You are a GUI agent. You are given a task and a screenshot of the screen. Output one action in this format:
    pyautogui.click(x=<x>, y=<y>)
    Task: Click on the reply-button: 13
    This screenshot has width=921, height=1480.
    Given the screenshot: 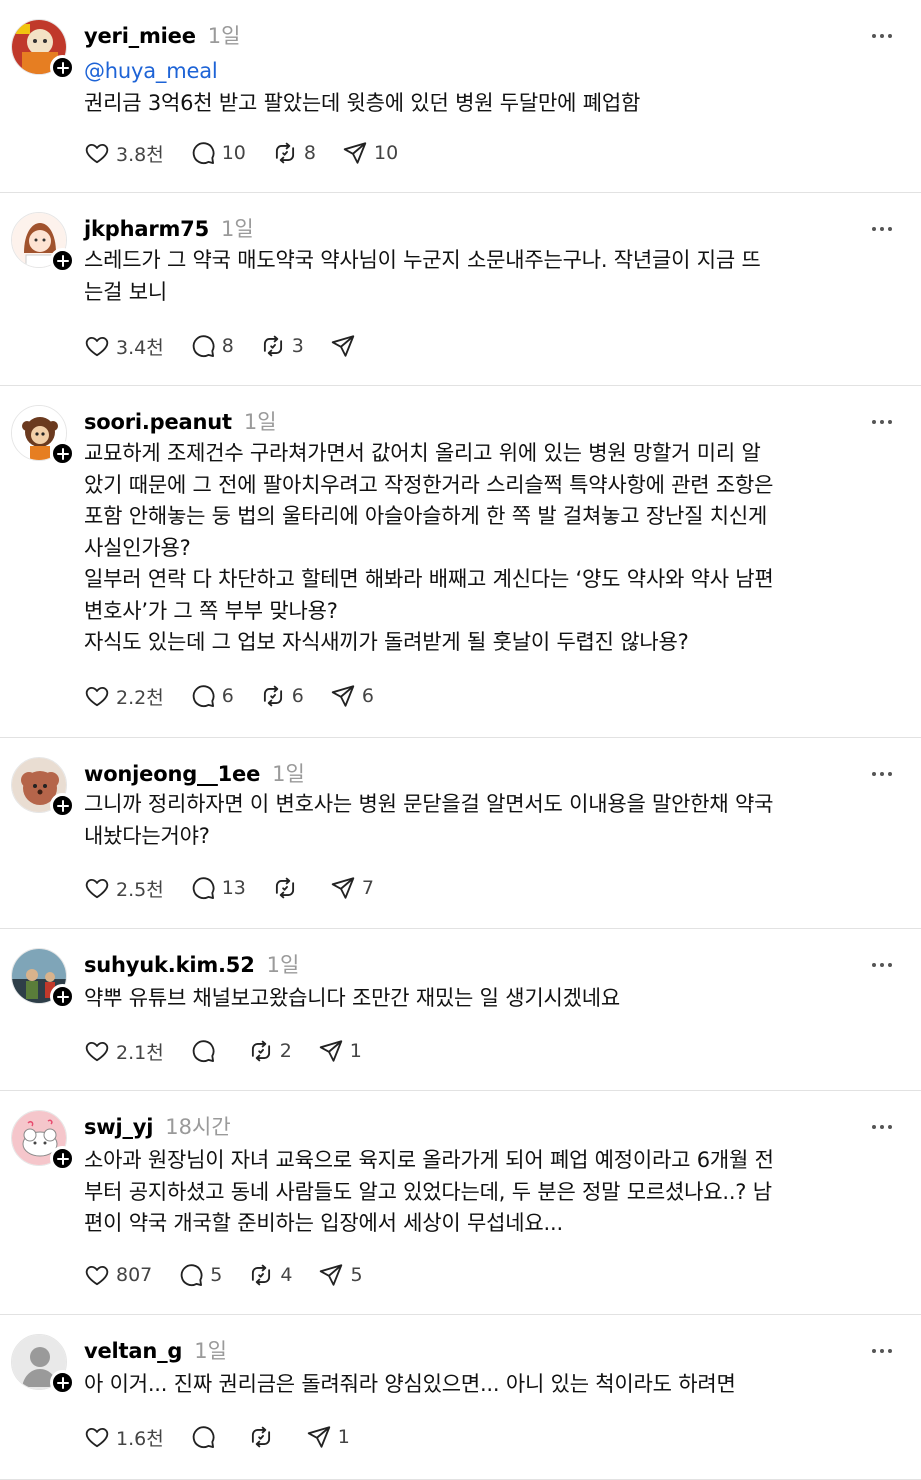 What is the action you would take?
    pyautogui.click(x=218, y=888)
    